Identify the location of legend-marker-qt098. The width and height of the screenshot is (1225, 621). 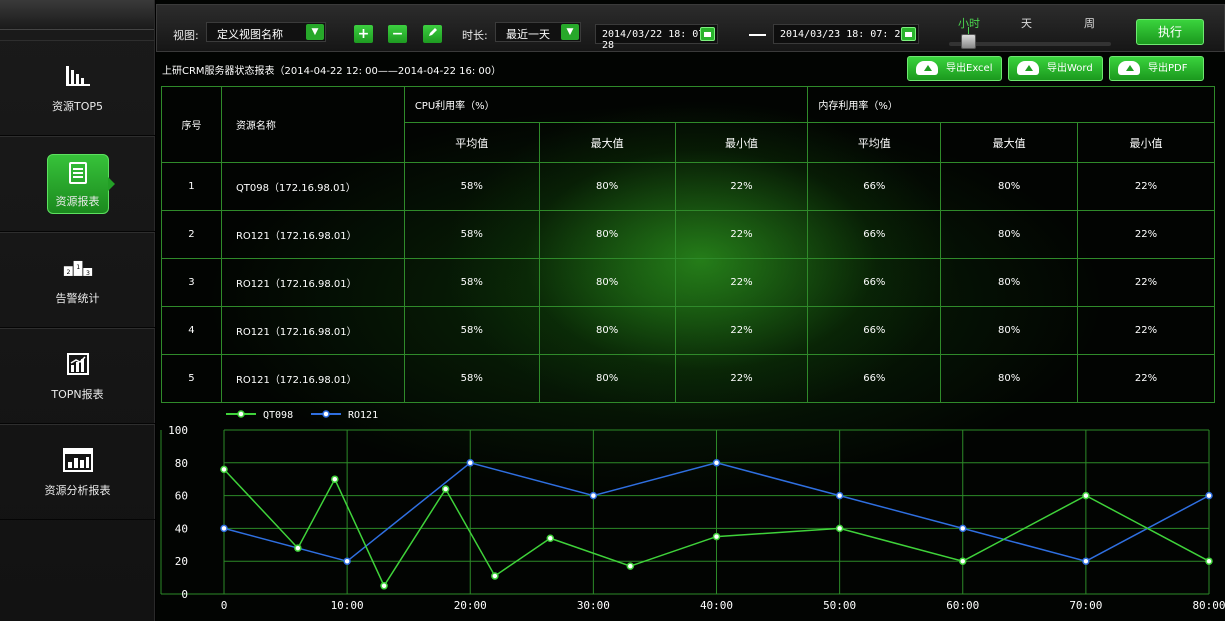
(241, 414).